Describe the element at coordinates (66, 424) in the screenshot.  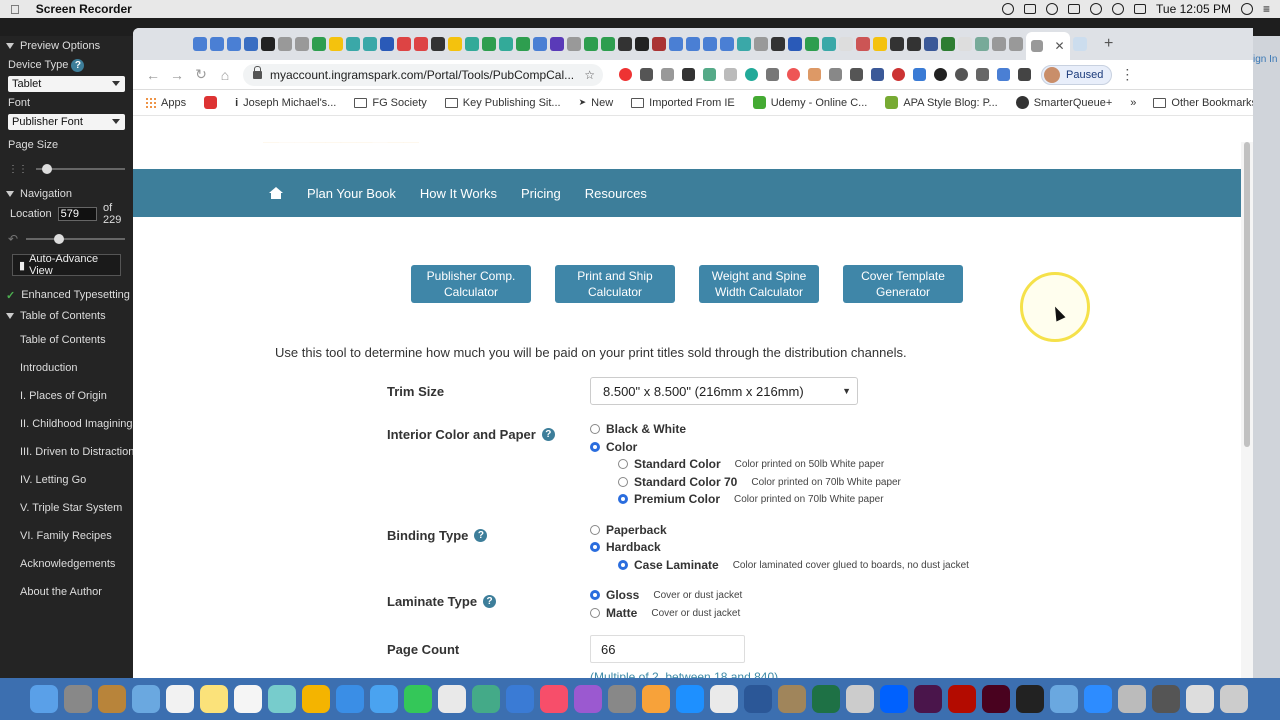
I see `toc-item: II. Childhood Imaginings` at that location.